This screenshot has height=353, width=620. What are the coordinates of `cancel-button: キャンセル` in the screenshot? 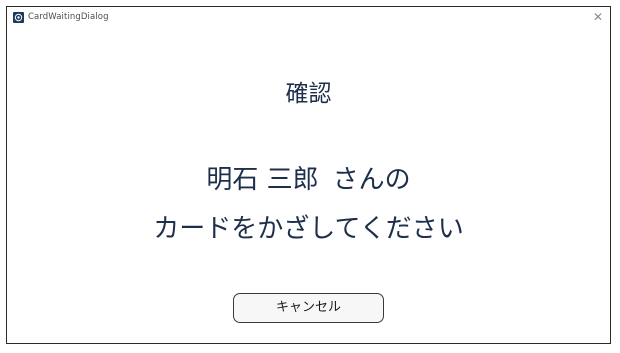 It's located at (308, 308).